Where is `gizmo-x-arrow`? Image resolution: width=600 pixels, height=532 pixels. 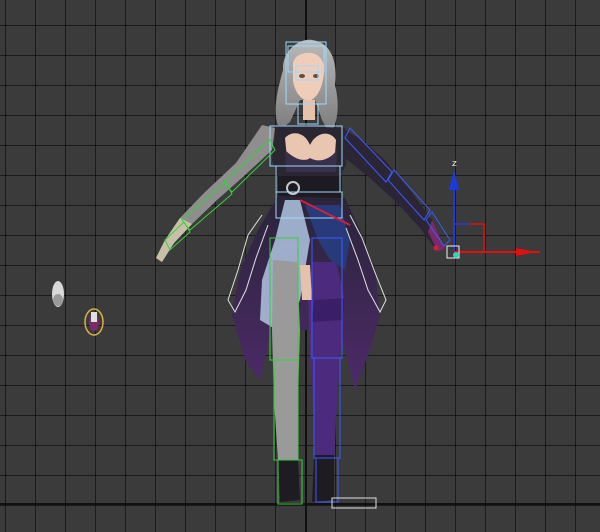
gizmo-x-arrow is located at coordinates (526, 252).